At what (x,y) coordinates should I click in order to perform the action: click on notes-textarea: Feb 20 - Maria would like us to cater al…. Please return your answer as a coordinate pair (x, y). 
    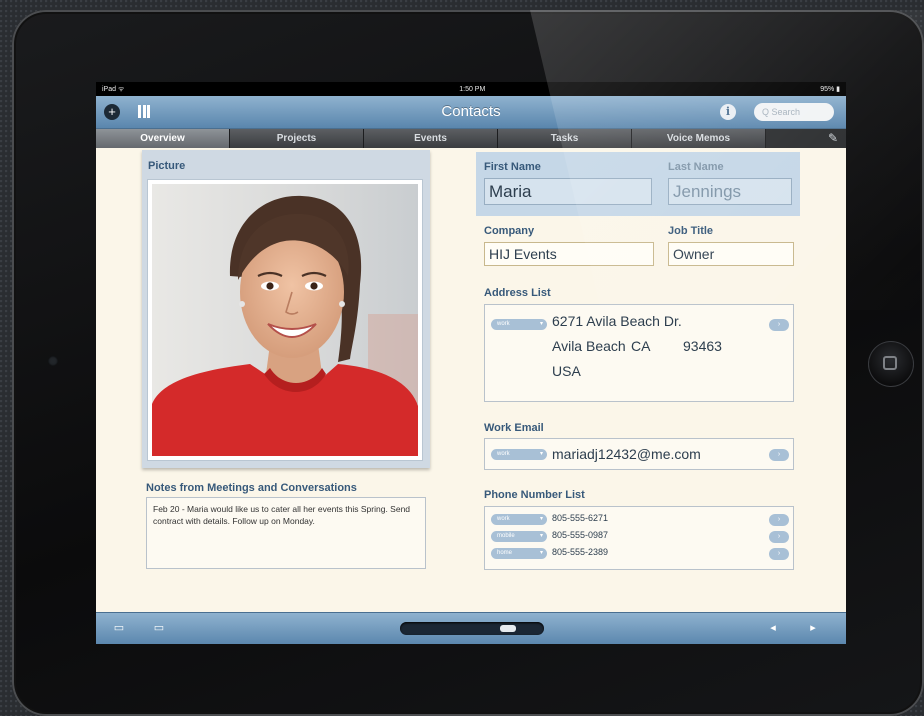
    Looking at the image, I should click on (286, 533).